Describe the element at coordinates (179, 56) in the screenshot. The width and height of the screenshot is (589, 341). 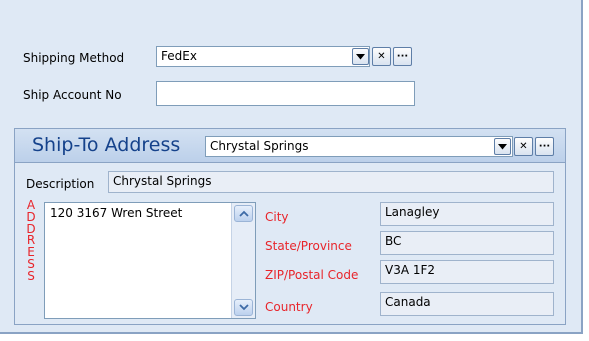
I see `shipping-method-value: FedEx` at that location.